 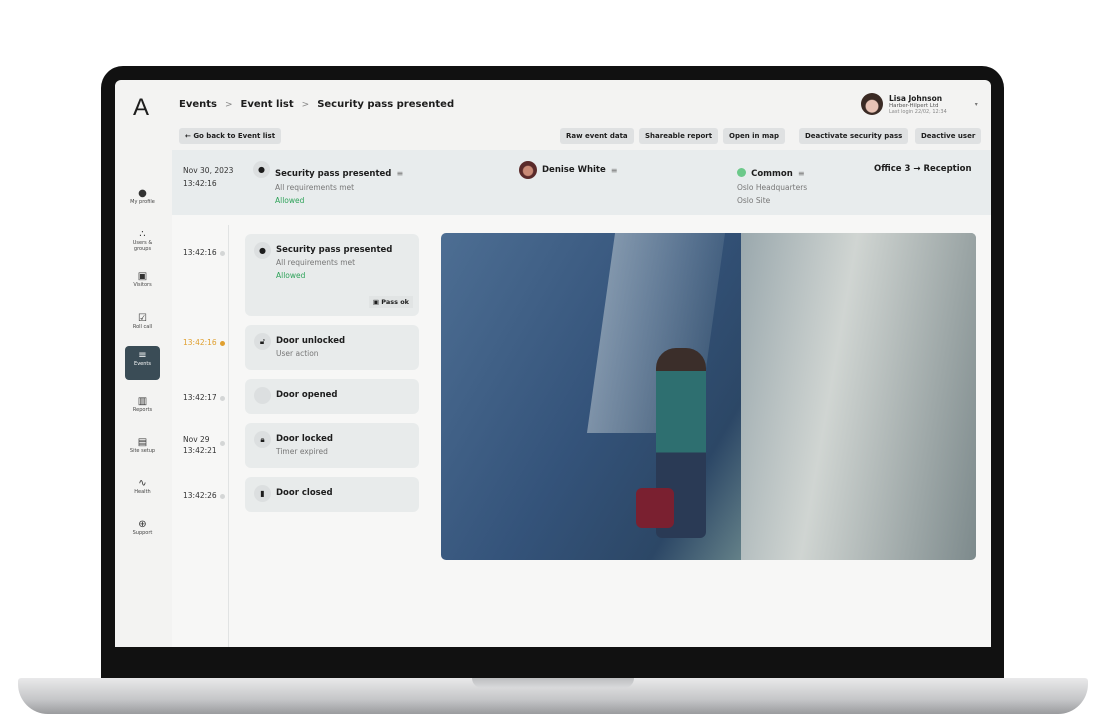 I want to click on chart-icon: ▥, so click(x=142, y=401).